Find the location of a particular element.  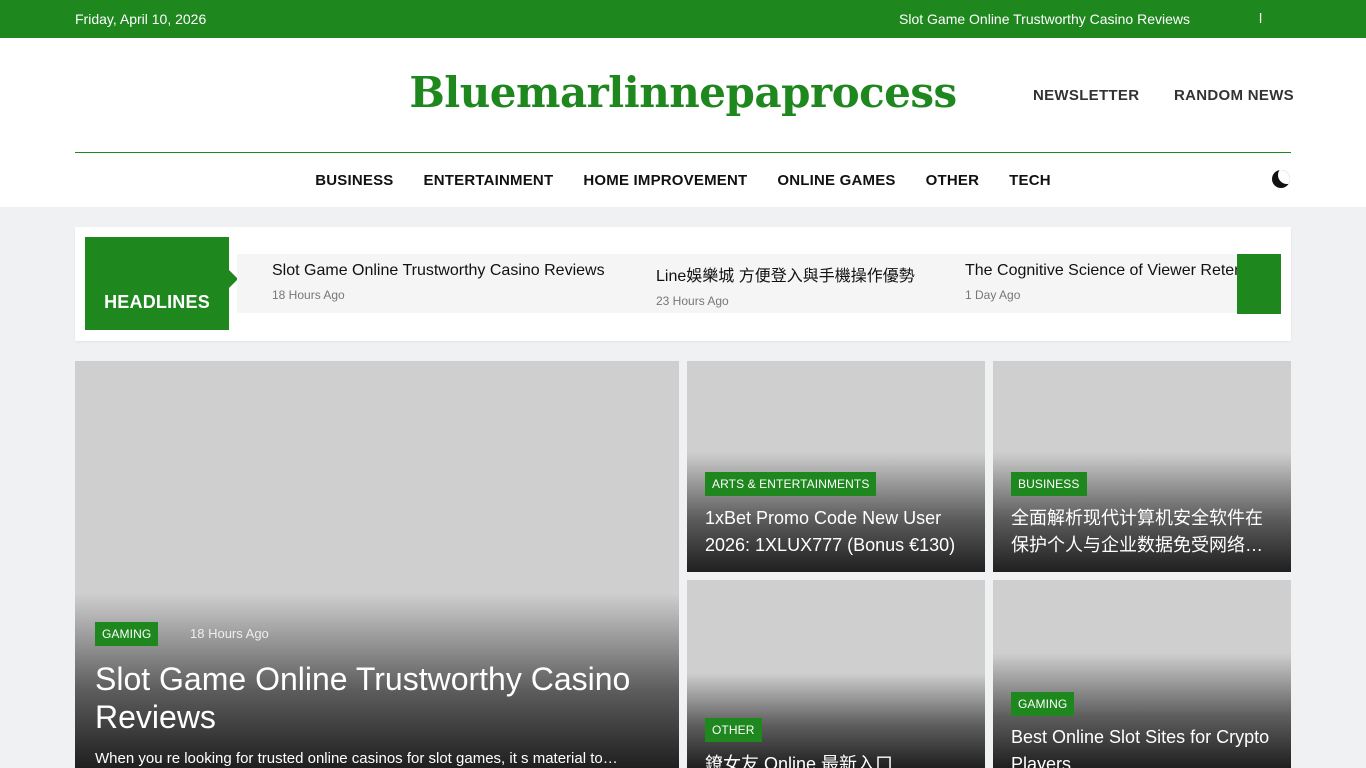

headlines-label: HEADLINES is located at coordinates (161, 283).